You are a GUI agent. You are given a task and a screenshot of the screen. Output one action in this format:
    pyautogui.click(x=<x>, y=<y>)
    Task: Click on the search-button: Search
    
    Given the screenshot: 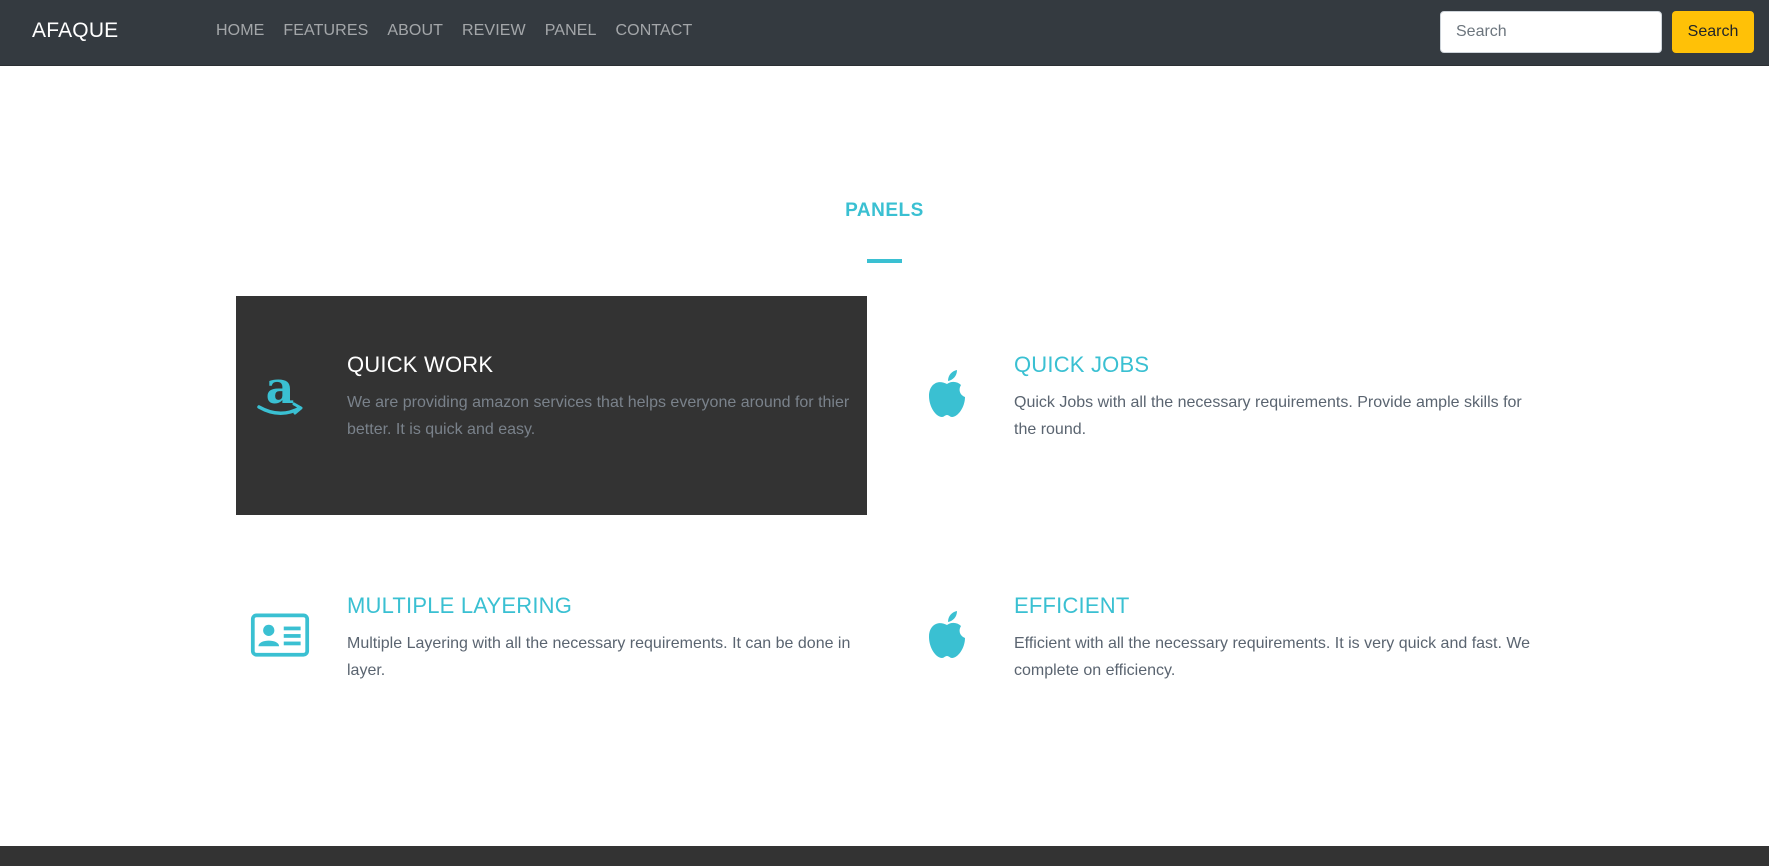 What is the action you would take?
    pyautogui.click(x=1713, y=32)
    